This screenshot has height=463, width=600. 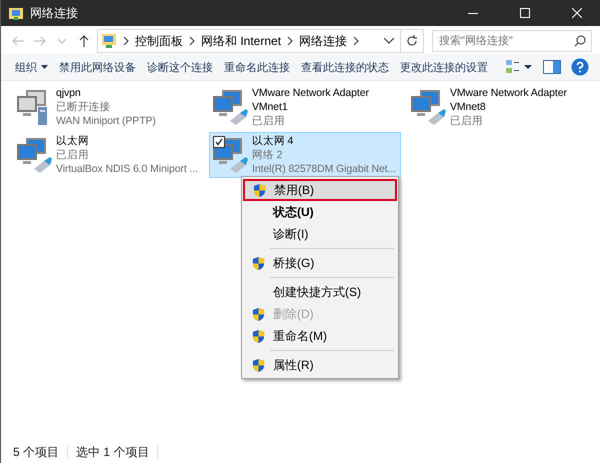 What do you see at coordinates (69, 93) in the screenshot?
I see `connection-name: qjvpn` at bounding box center [69, 93].